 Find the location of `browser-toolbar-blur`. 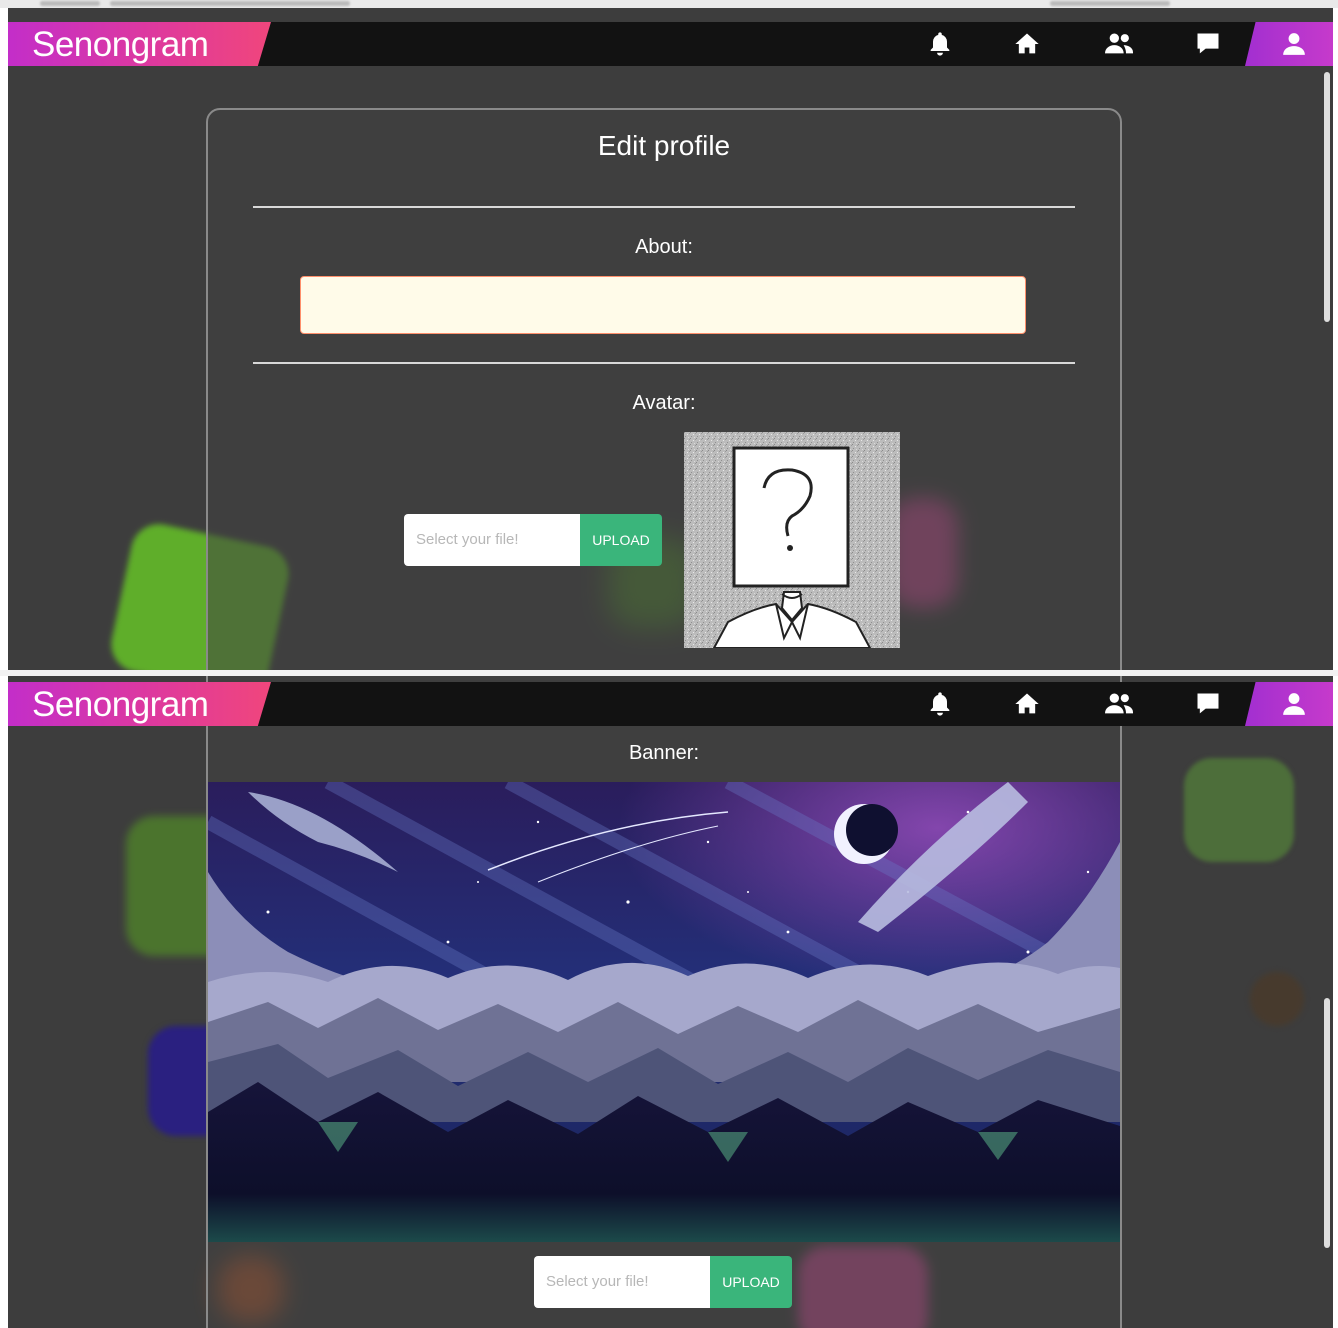

browser-toolbar-blur is located at coordinates (1110, 3).